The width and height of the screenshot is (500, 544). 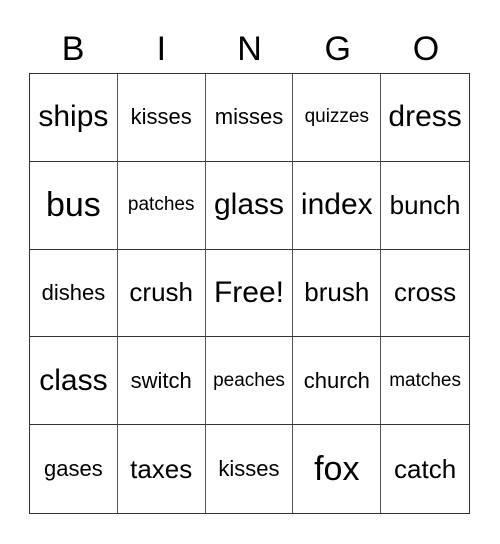 I want to click on bingo-cell: glass, so click(x=249, y=205).